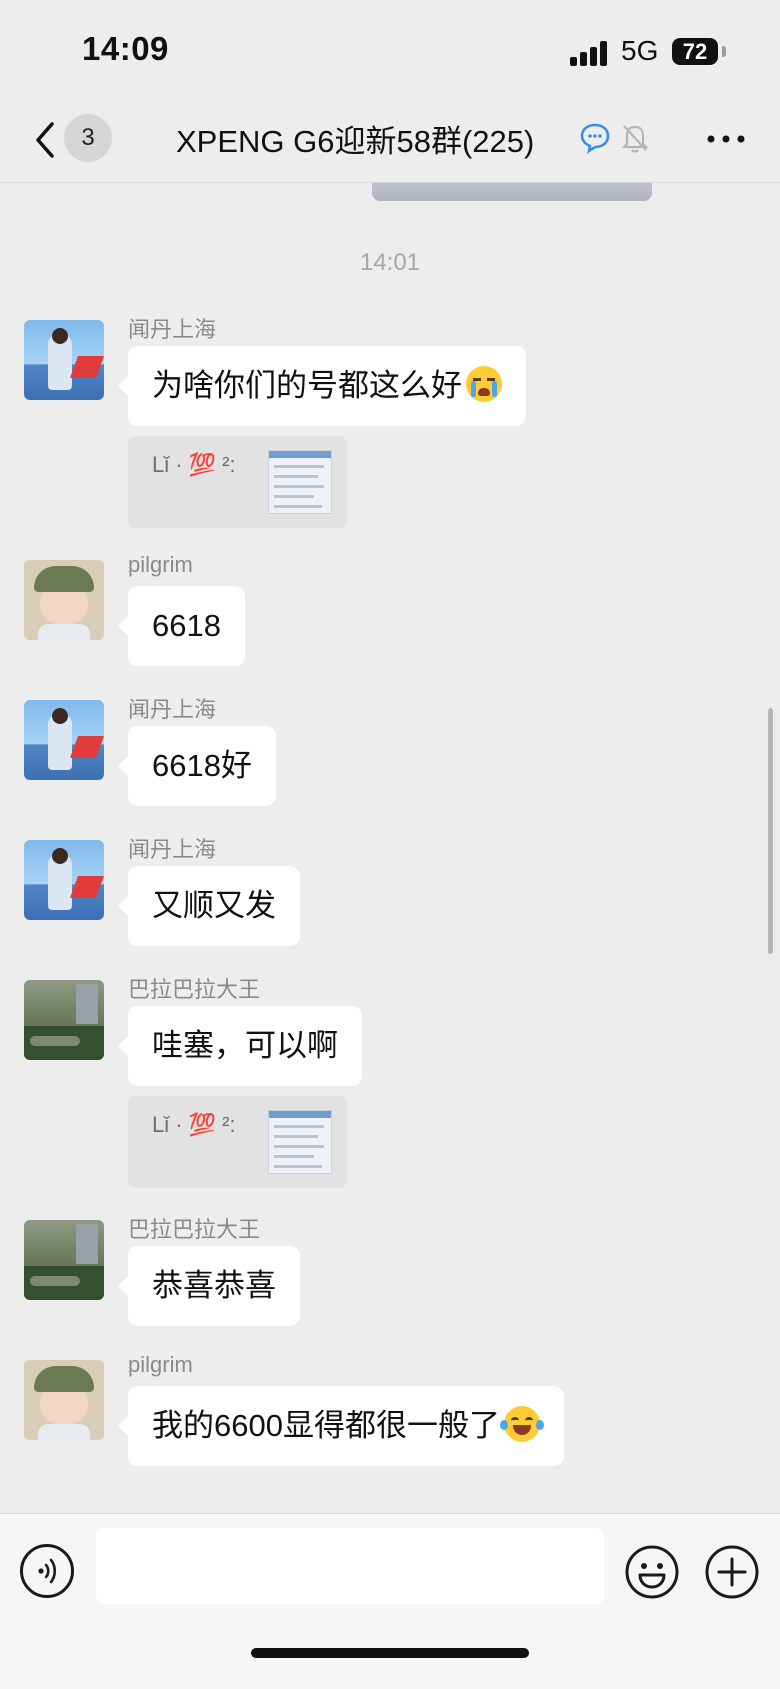 The width and height of the screenshot is (780, 1689). I want to click on message-bubble: 哇塞，可以啊, so click(240, 1046).